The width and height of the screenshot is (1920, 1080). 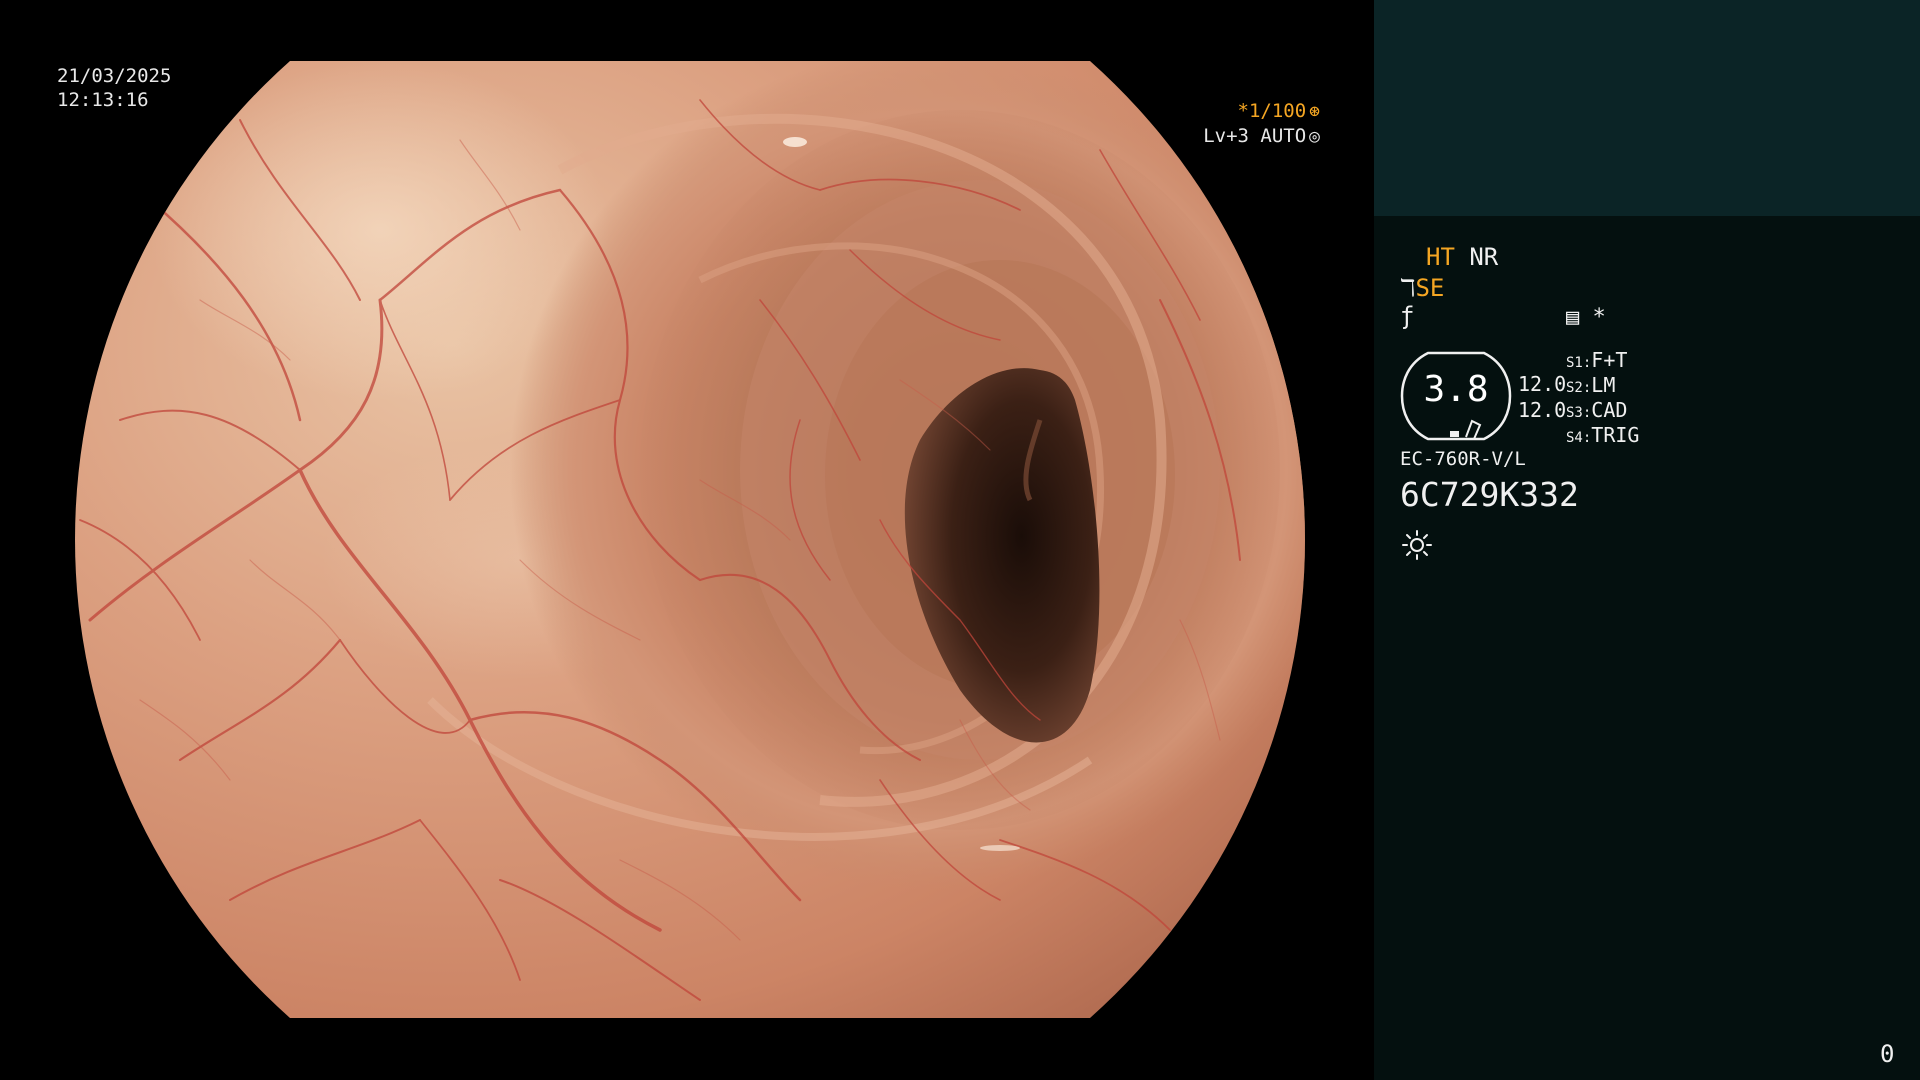 What do you see at coordinates (1603, 435) in the screenshot?
I see `switch-item-4: S4:TRIG` at bounding box center [1603, 435].